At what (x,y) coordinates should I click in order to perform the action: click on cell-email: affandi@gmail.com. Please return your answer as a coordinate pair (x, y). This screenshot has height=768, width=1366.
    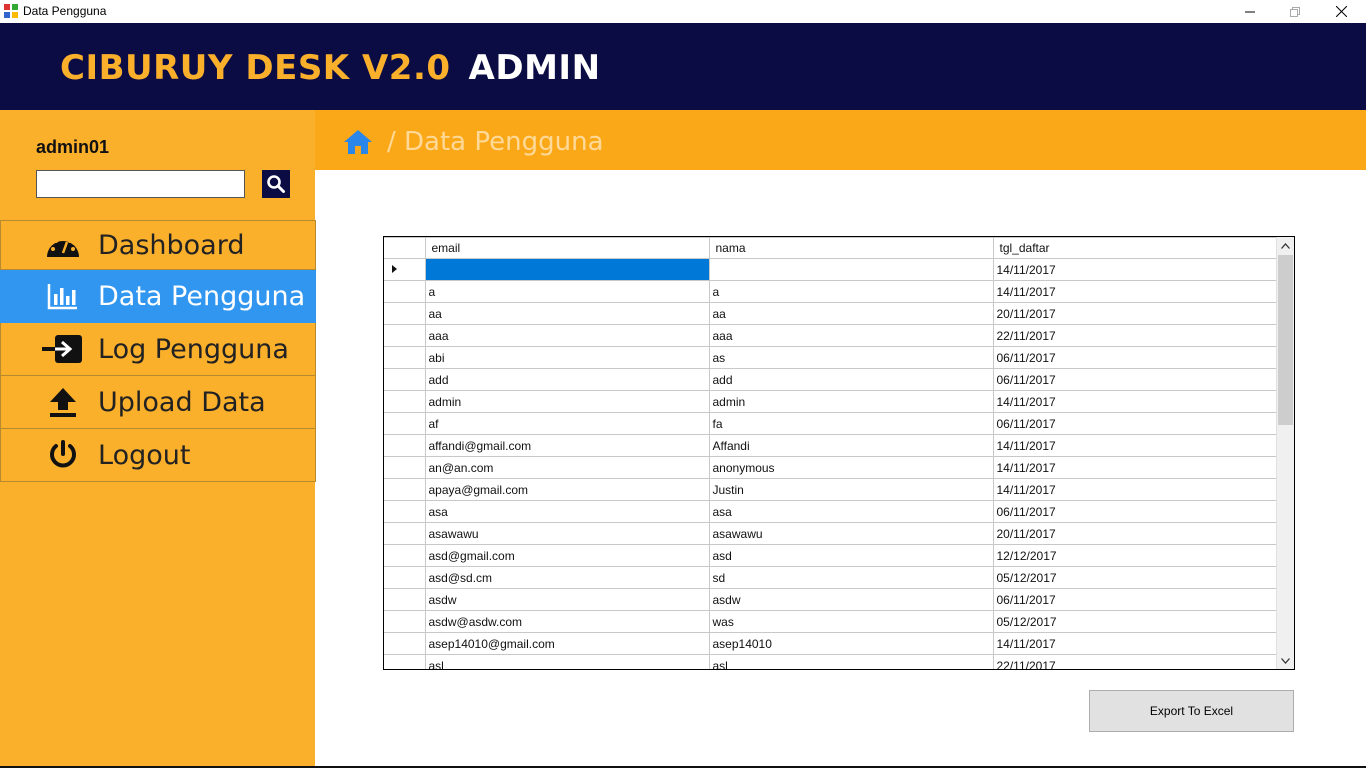
    Looking at the image, I should click on (567, 445).